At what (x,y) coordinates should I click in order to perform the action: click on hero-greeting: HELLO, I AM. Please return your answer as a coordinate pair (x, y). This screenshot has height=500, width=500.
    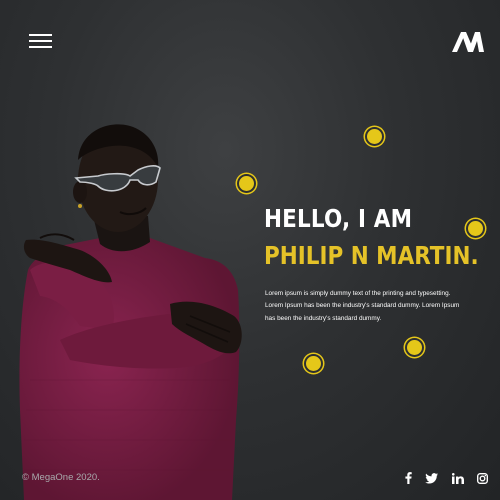
    Looking at the image, I should click on (338, 218).